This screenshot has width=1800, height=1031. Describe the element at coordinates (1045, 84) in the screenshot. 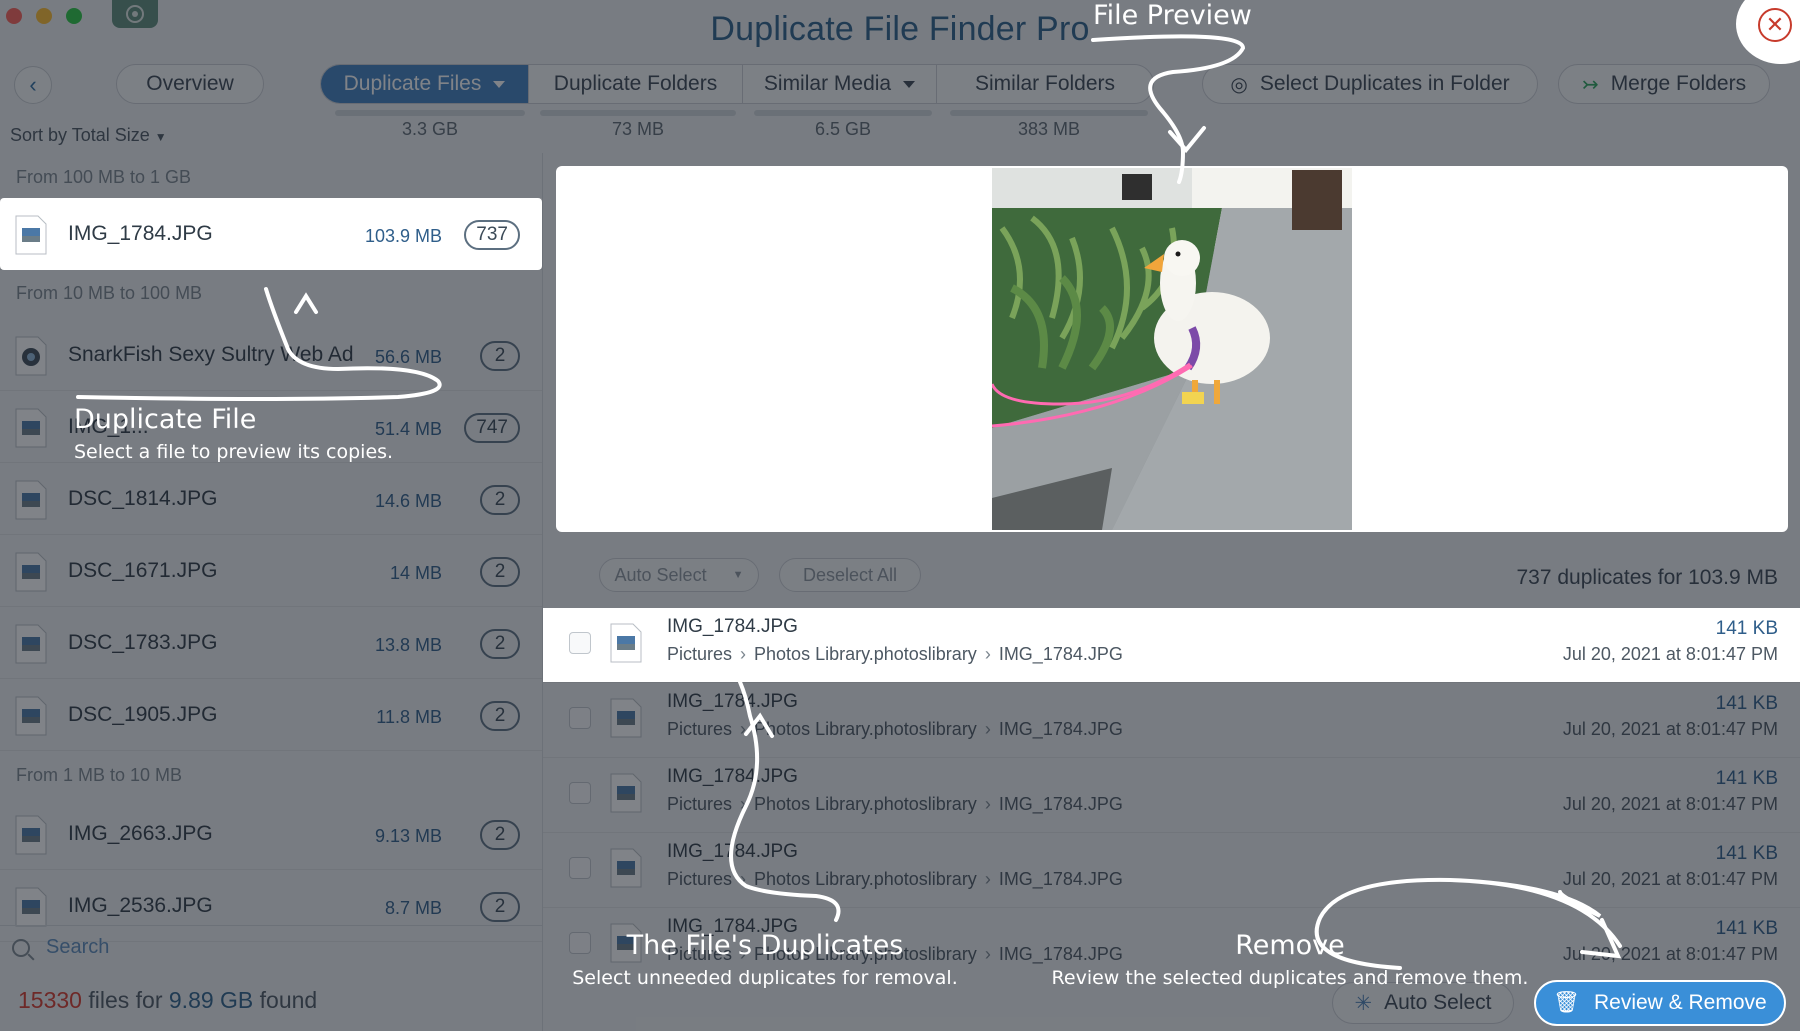

I see `tab-similar-folders: Similar Folders` at that location.